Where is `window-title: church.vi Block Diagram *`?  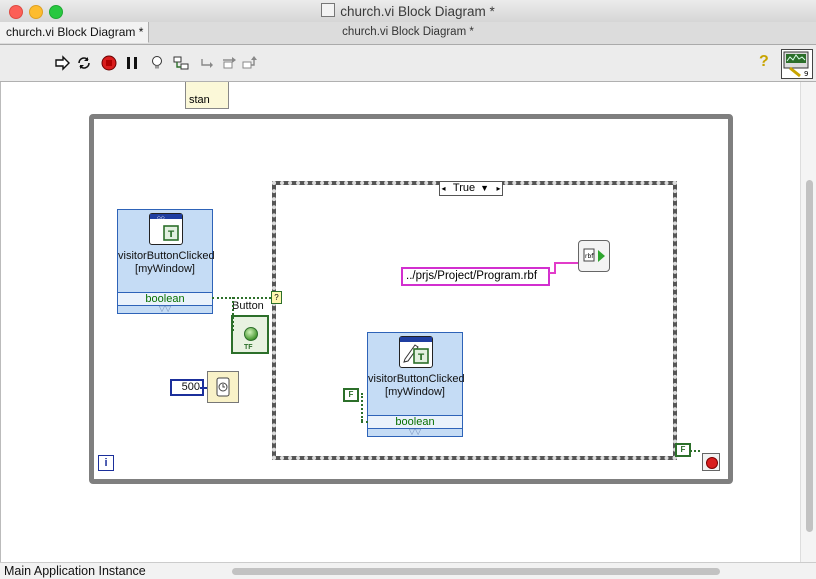 window-title: church.vi Block Diagram * is located at coordinates (408, 11).